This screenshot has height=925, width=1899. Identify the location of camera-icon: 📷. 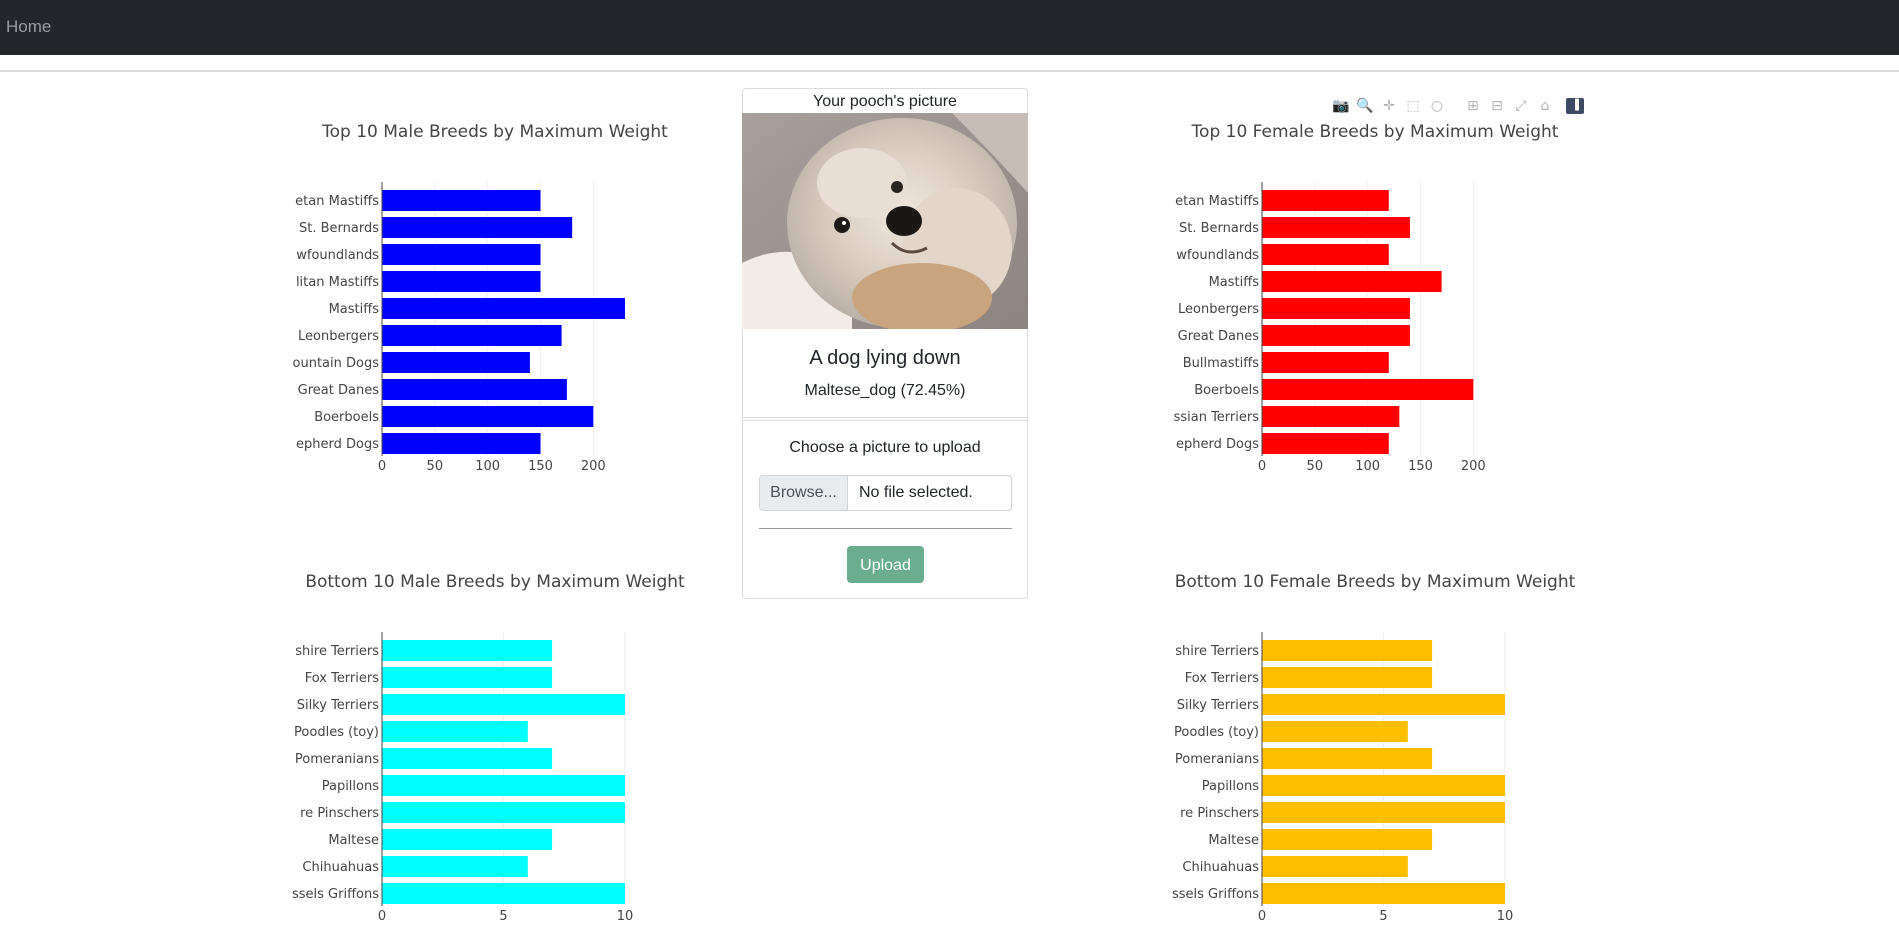
(1341, 106).